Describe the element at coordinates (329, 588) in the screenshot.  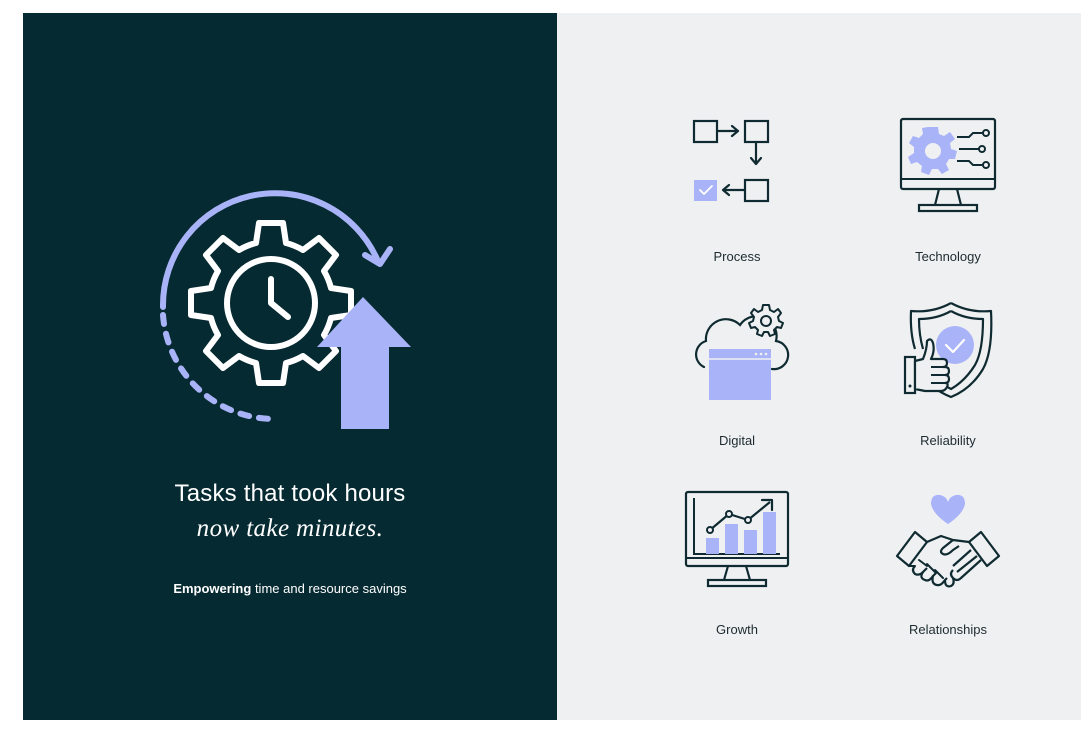
I see `subline-rest: time and resource savings` at that location.